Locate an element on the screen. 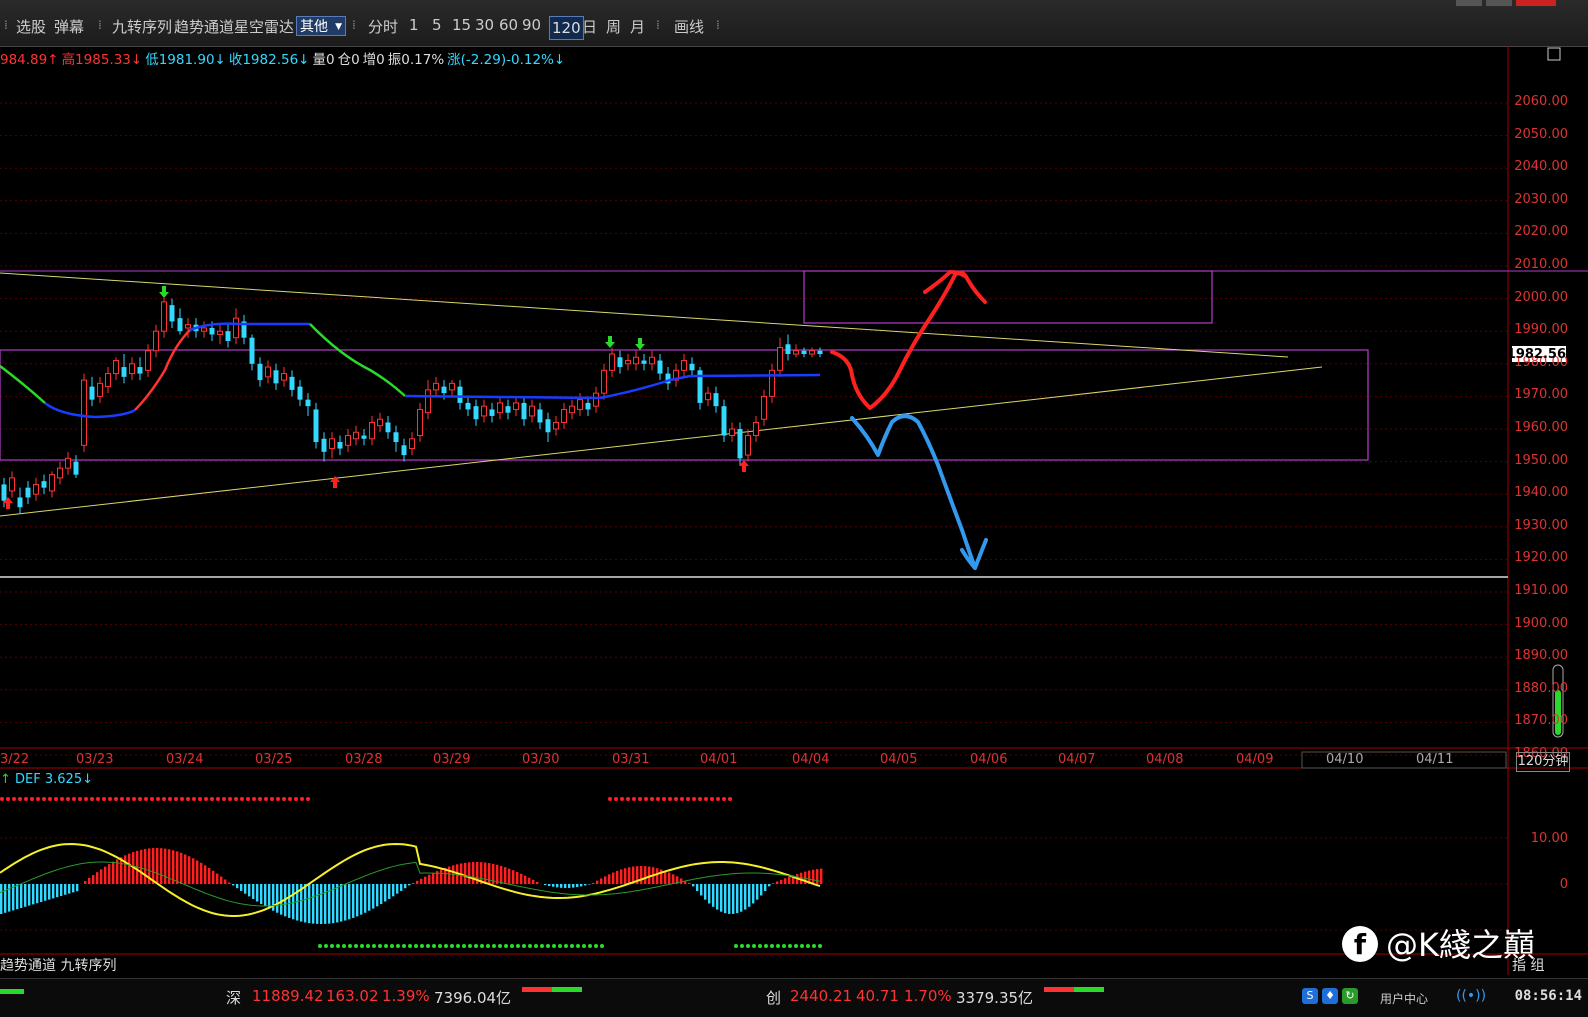 The image size is (1588, 1017). expand-icon is located at coordinates (1554, 54).